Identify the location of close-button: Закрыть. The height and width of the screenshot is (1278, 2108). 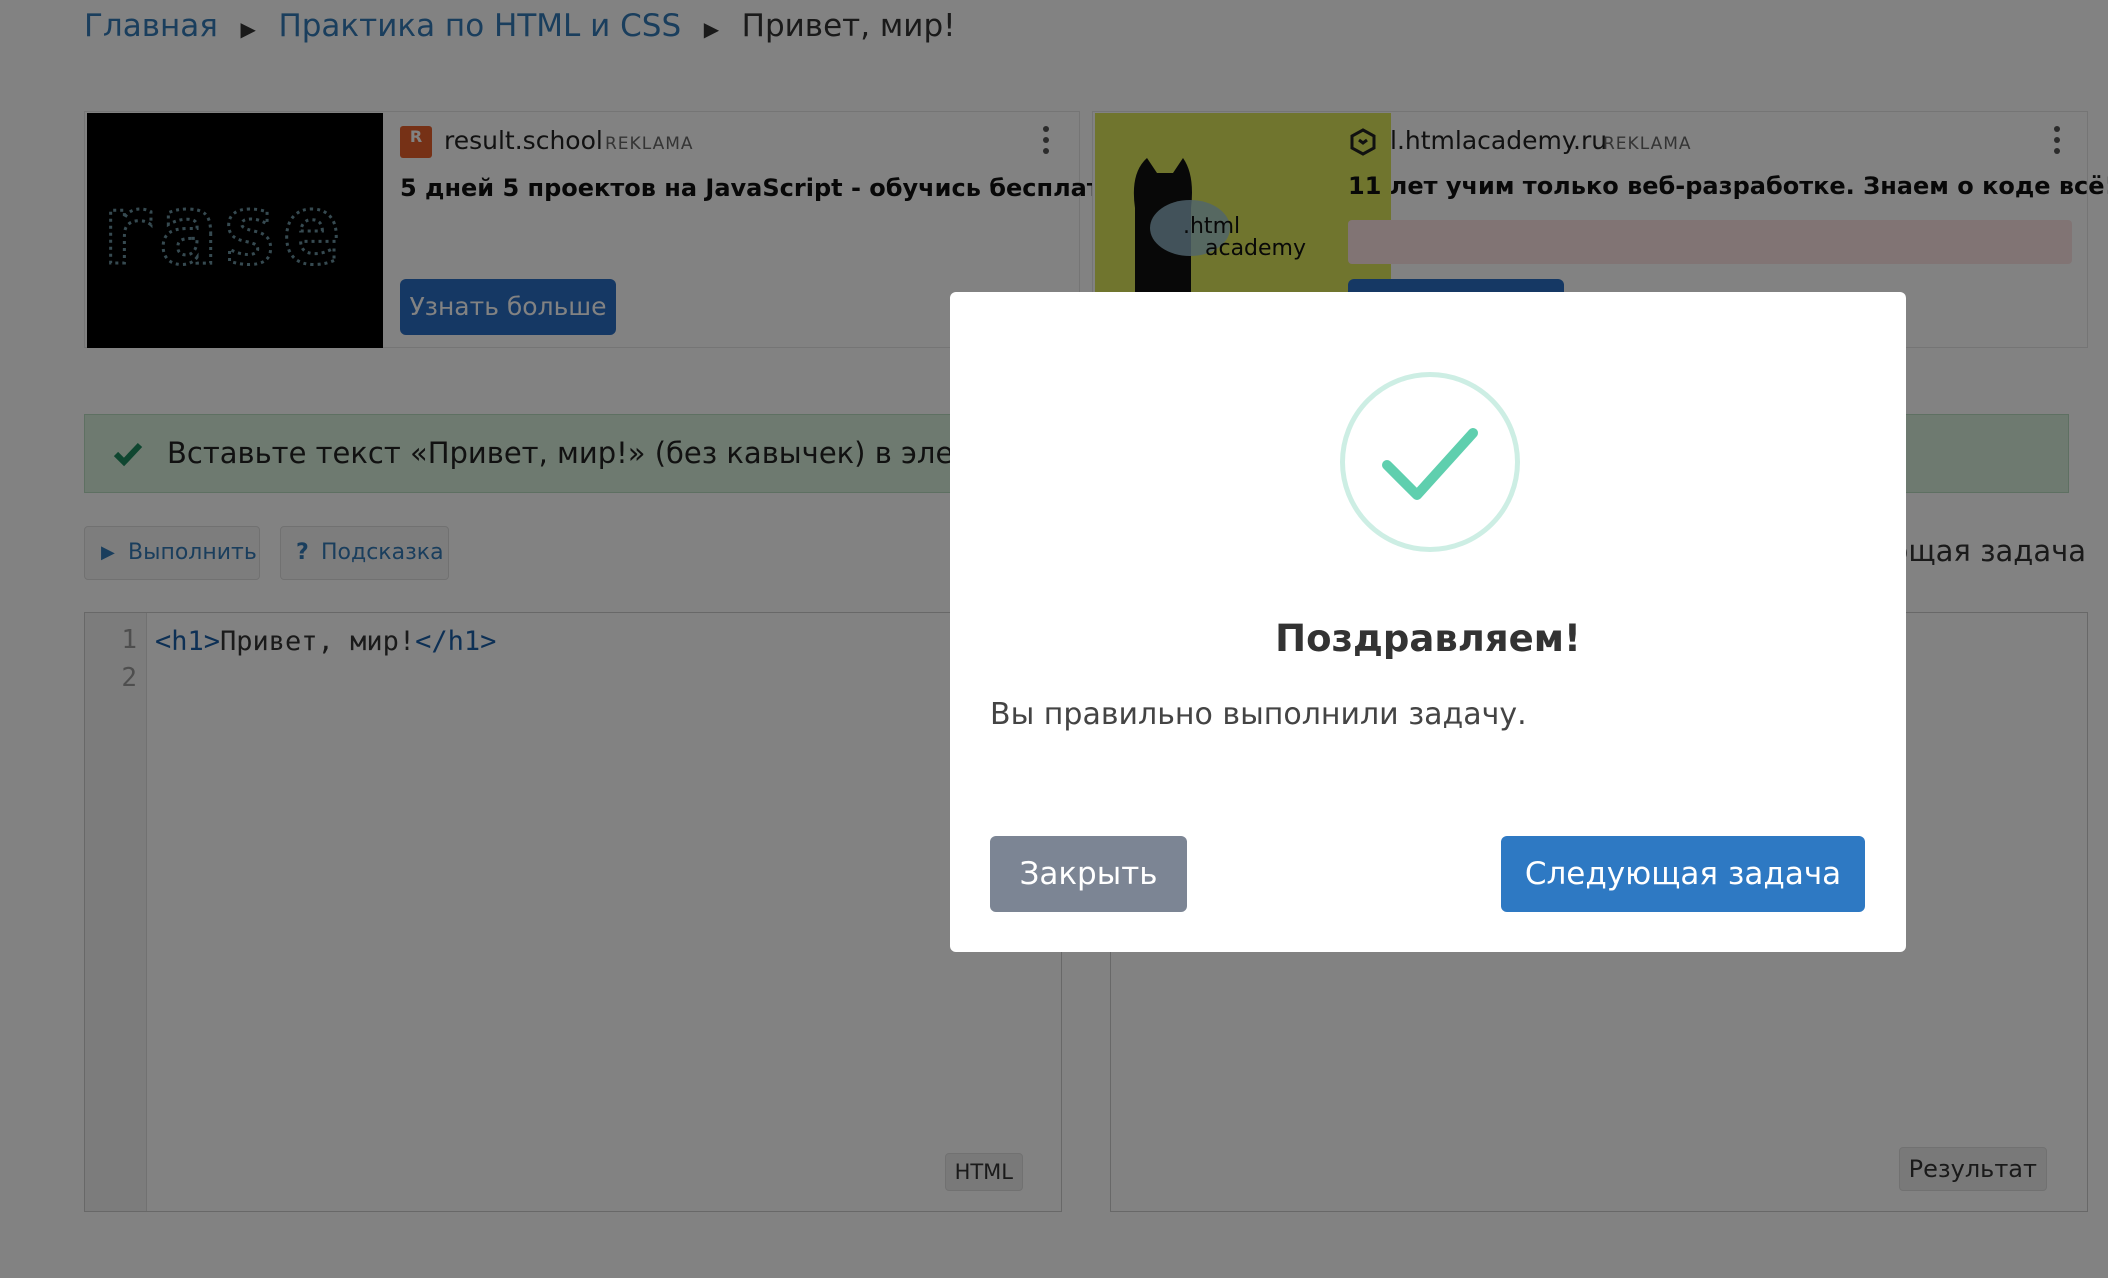
(1088, 874).